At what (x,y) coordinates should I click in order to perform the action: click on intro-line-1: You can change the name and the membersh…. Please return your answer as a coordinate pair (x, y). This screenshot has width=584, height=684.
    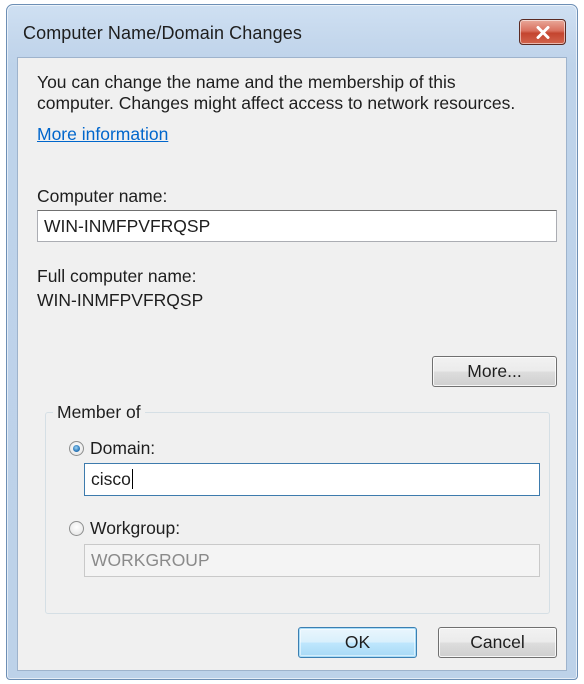
    Looking at the image, I should click on (246, 82).